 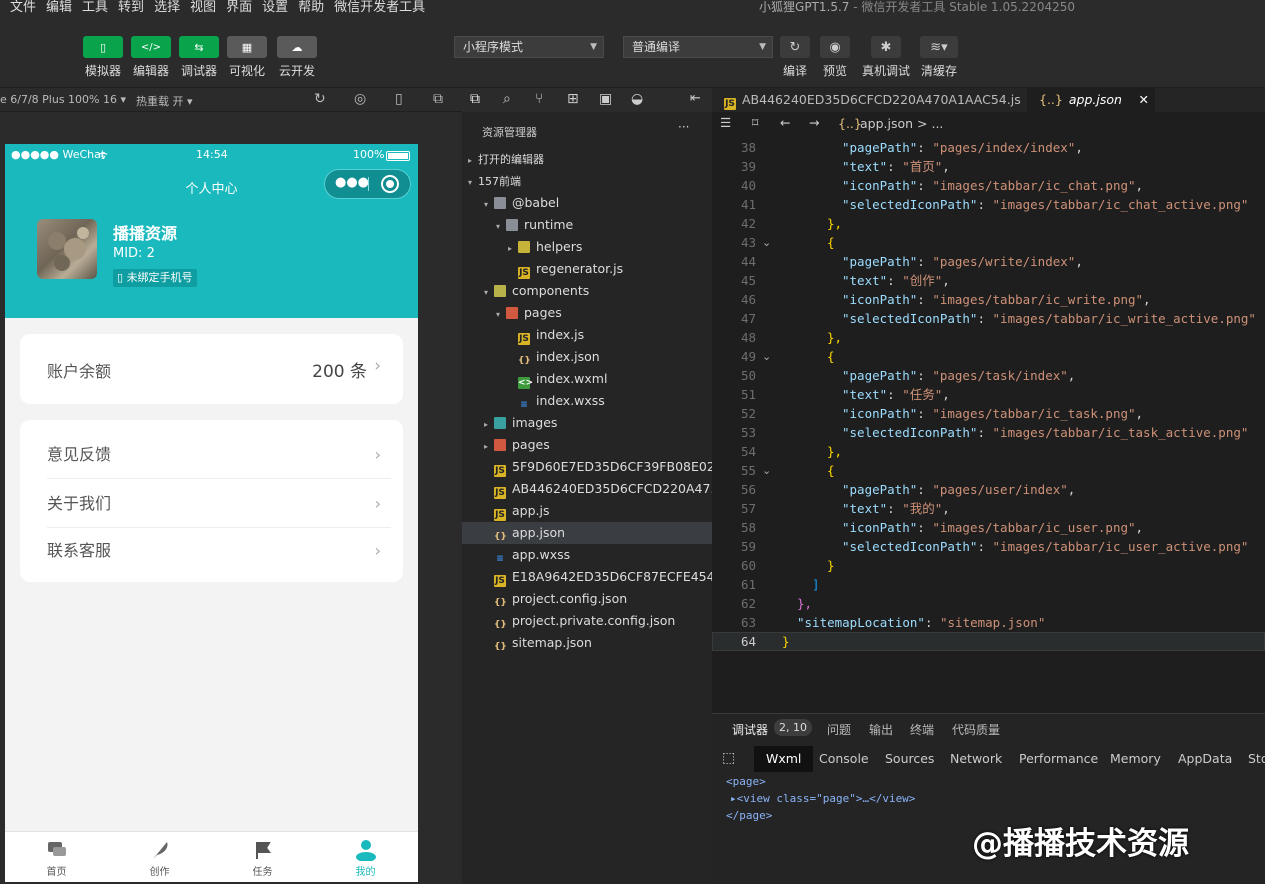 What do you see at coordinates (573, 99) in the screenshot?
I see `extensions-icon: ⊞` at bounding box center [573, 99].